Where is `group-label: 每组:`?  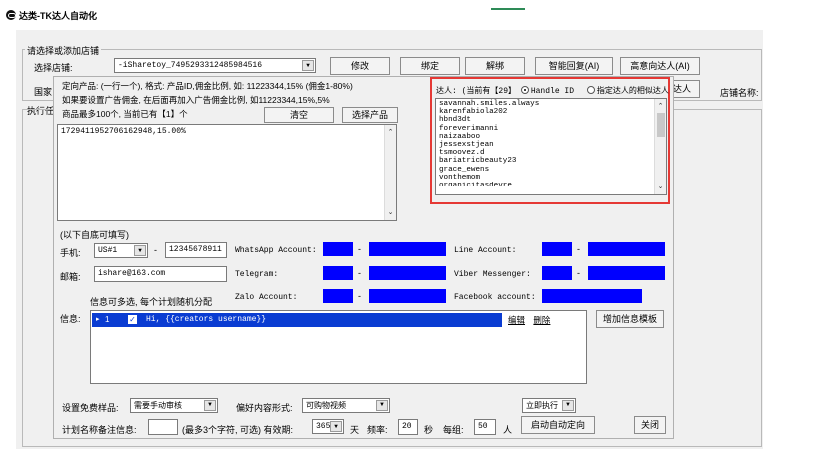
group-label: 每组: is located at coordinates (453, 430).